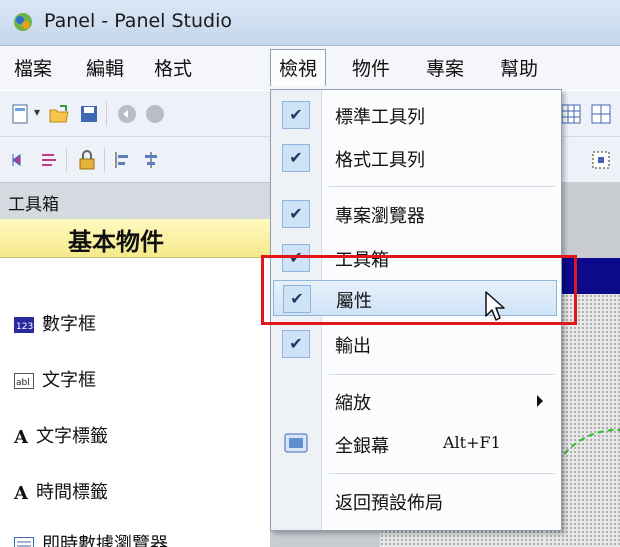 This screenshot has width=620, height=547. Describe the element at coordinates (601, 160) in the screenshot. I see `distribute-icon` at that location.